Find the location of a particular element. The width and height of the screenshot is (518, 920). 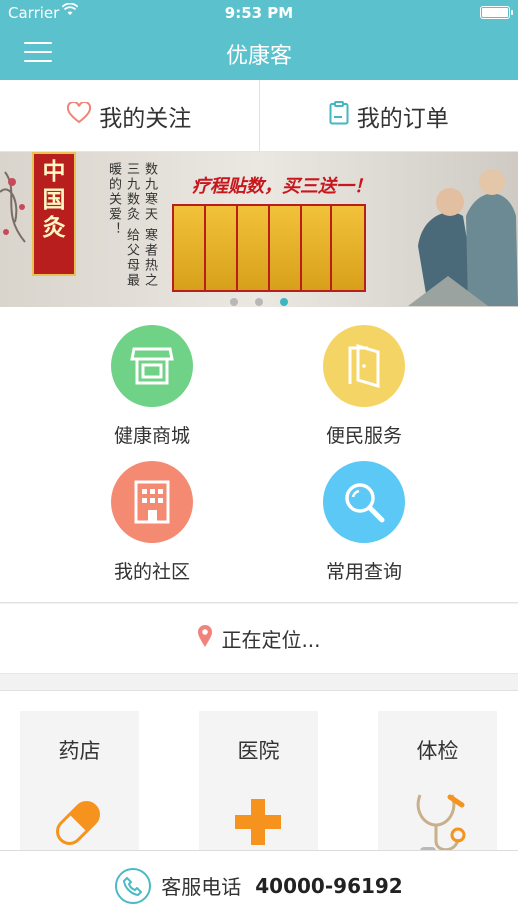

store-icon is located at coordinates (152, 366).